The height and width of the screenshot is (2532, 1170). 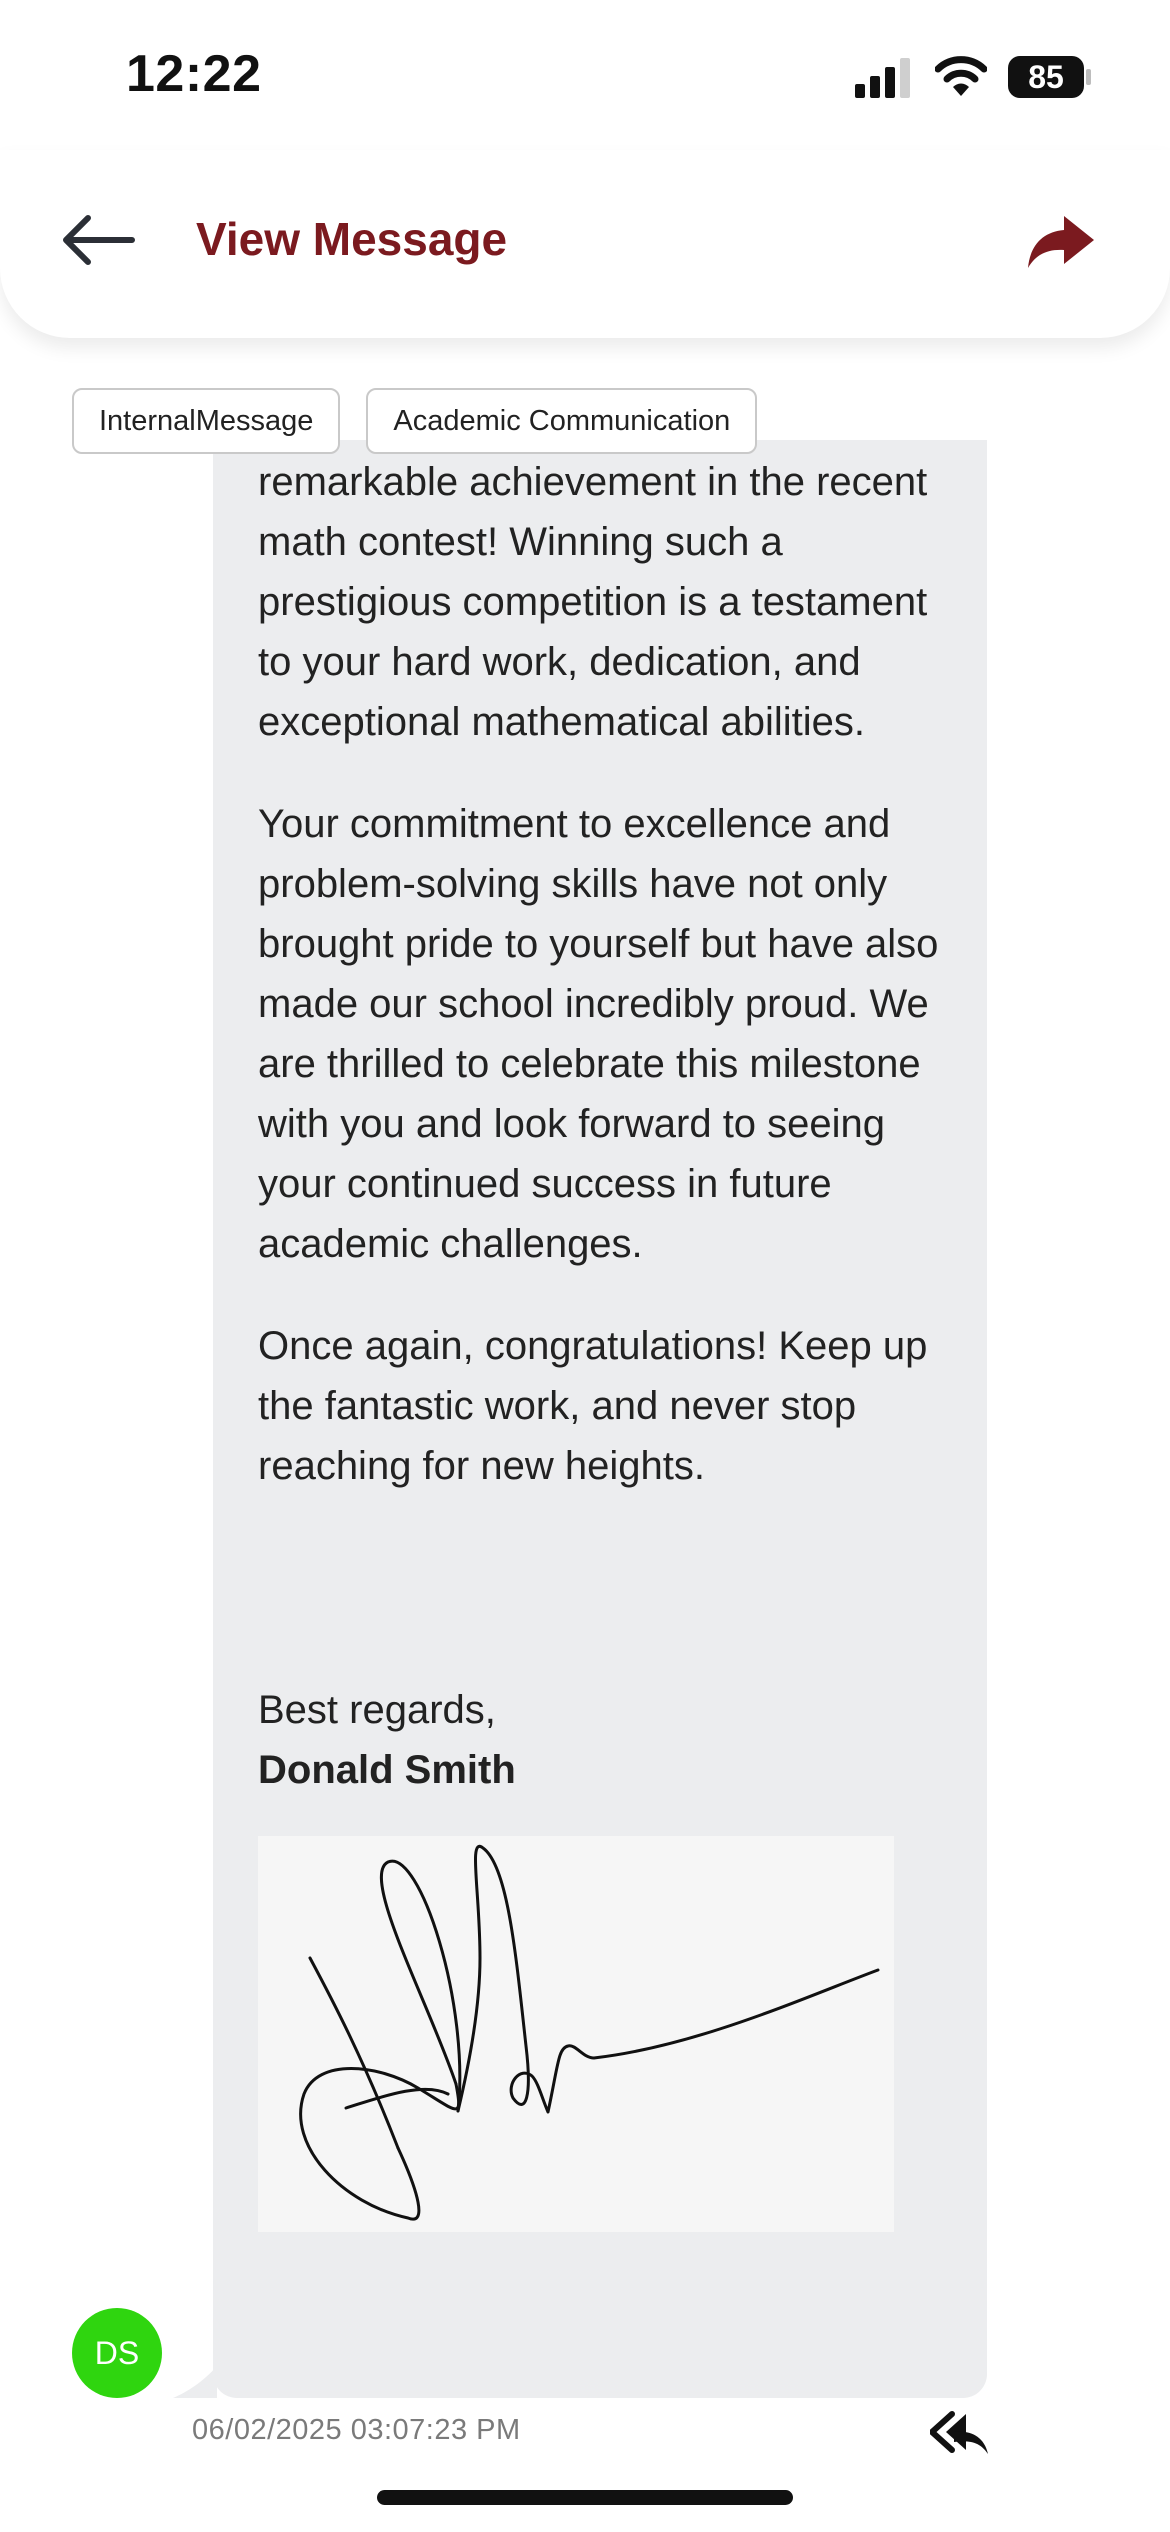 I want to click on battery-level: 85, so click(x=1046, y=76).